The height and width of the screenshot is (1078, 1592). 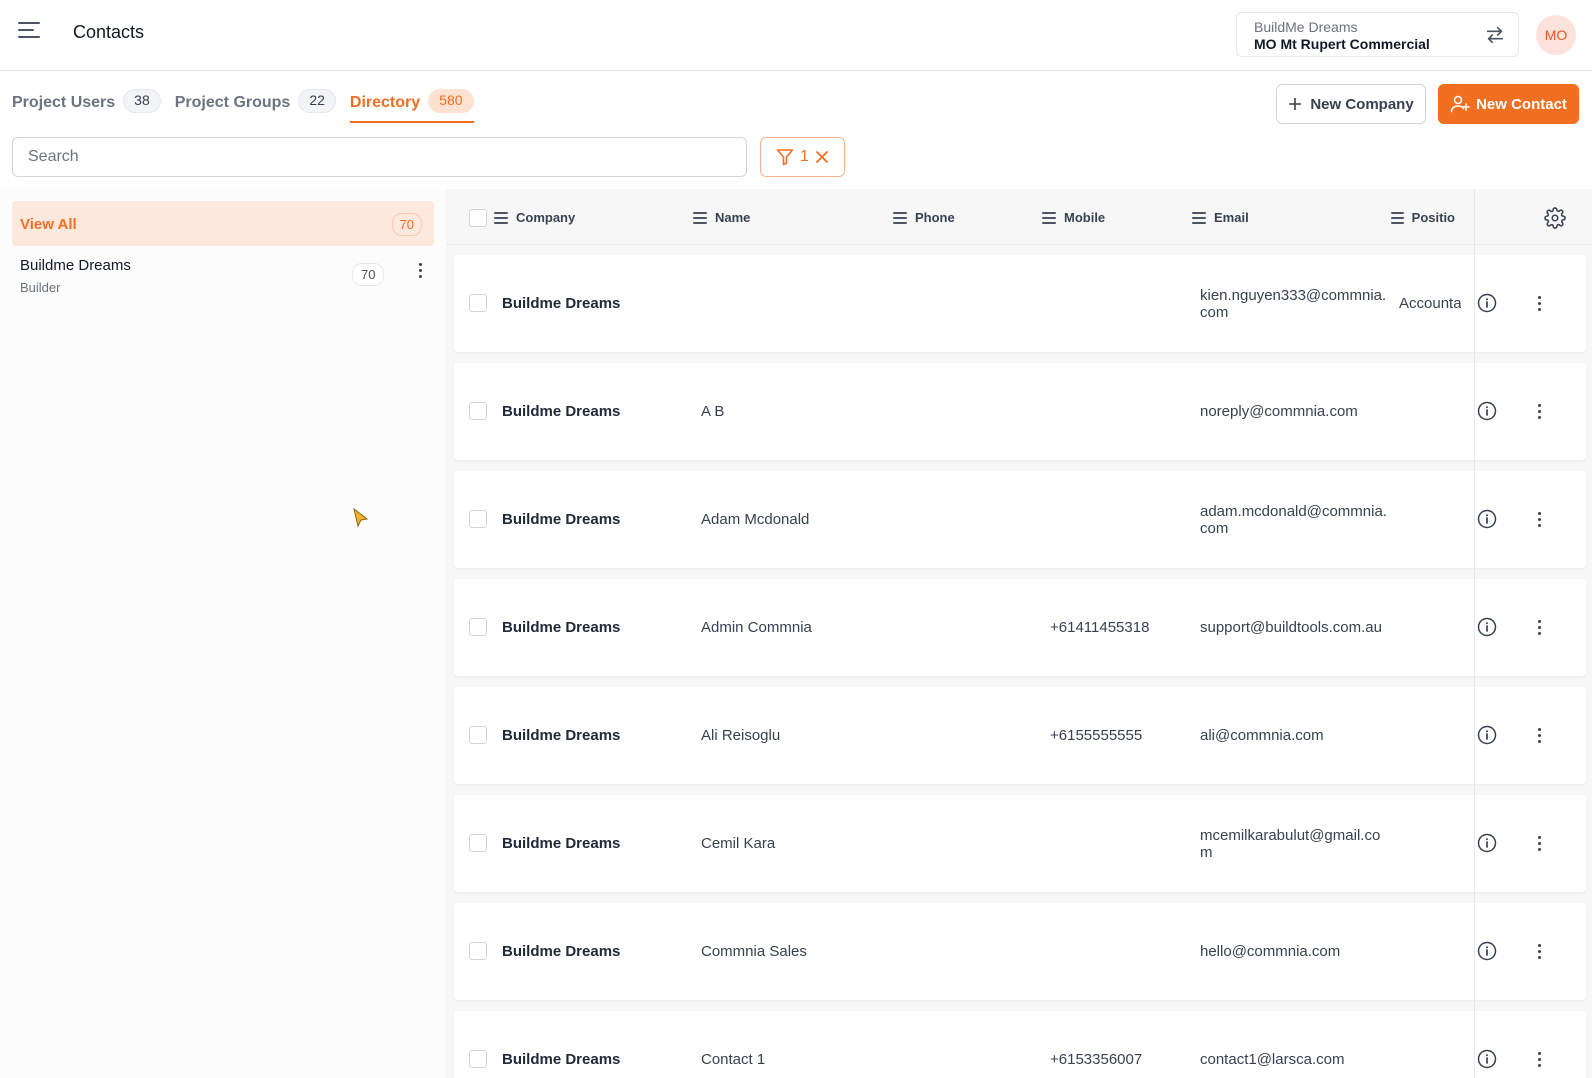 What do you see at coordinates (317, 101) in the screenshot?
I see `tab-count-badge: 22` at bounding box center [317, 101].